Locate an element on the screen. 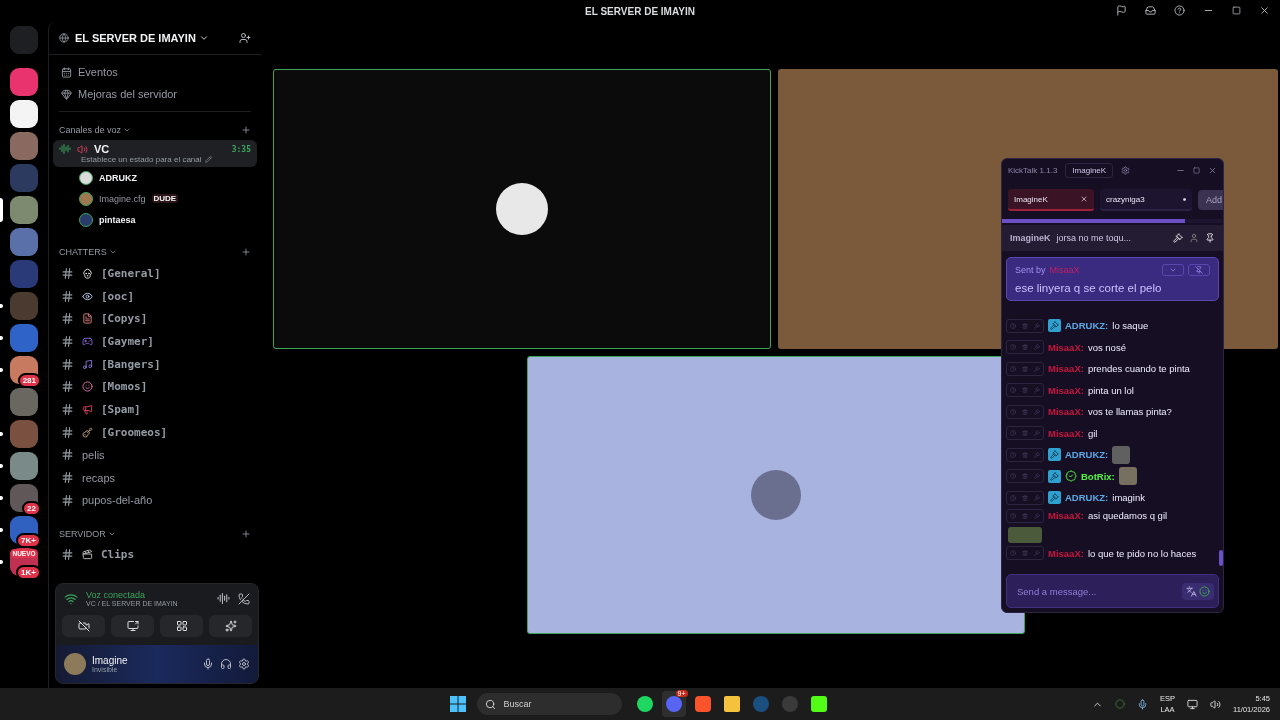 The height and width of the screenshot is (720, 1280). activities-button is located at coordinates (181, 626).